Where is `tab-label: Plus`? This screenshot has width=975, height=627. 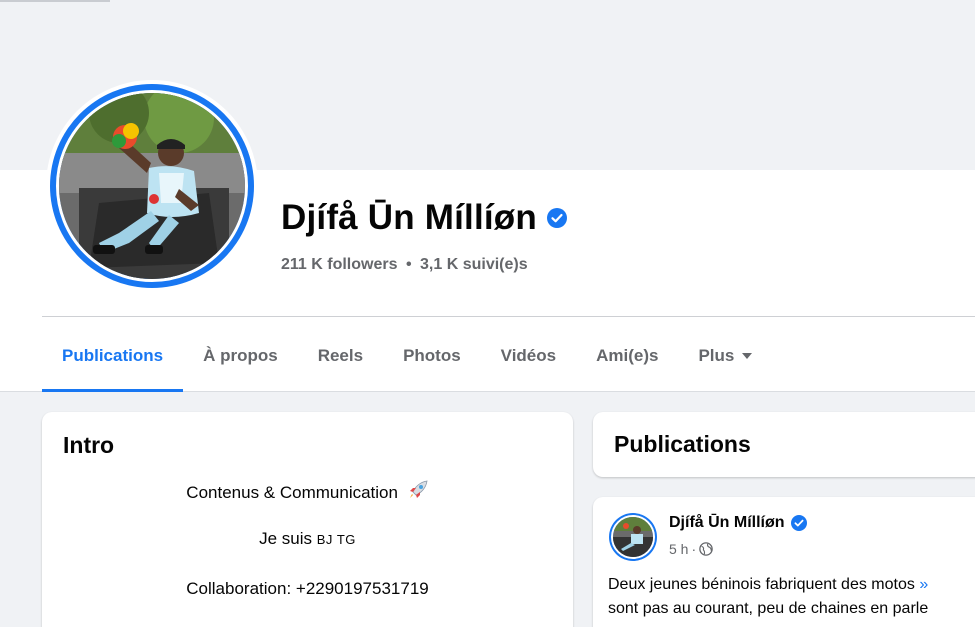 tab-label: Plus is located at coordinates (716, 355).